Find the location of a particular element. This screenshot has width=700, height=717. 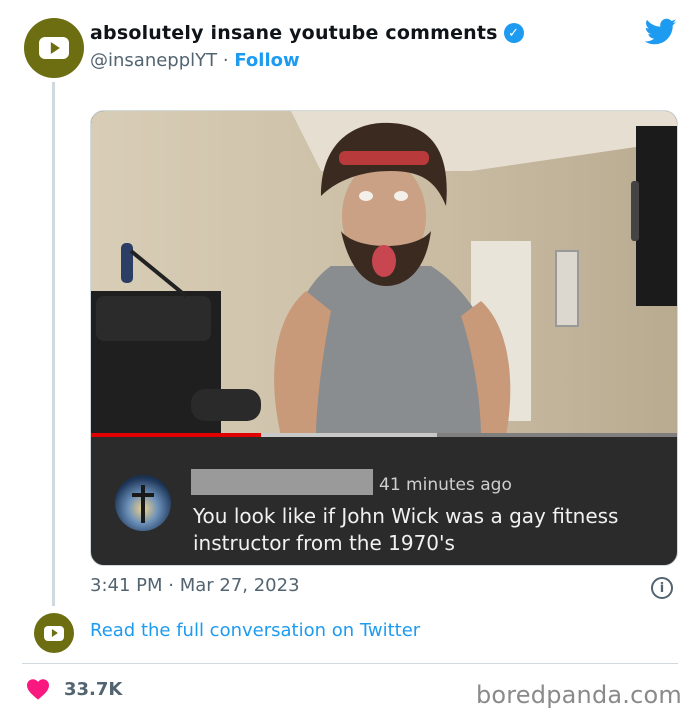

commenter-avatar is located at coordinates (143, 503).